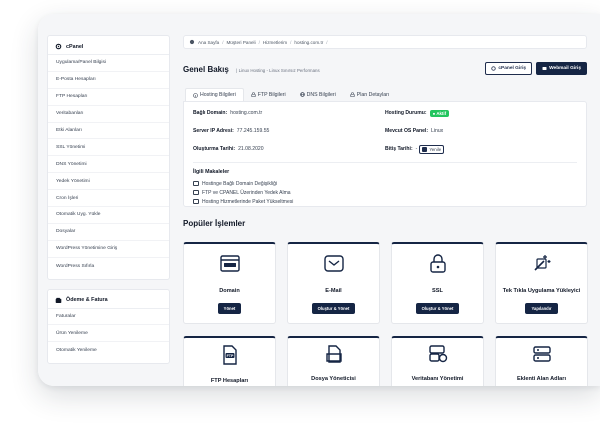 The height and width of the screenshot is (441, 600). I want to click on tile-database-management: Veritabanı Yönetimi, so click(437, 361).